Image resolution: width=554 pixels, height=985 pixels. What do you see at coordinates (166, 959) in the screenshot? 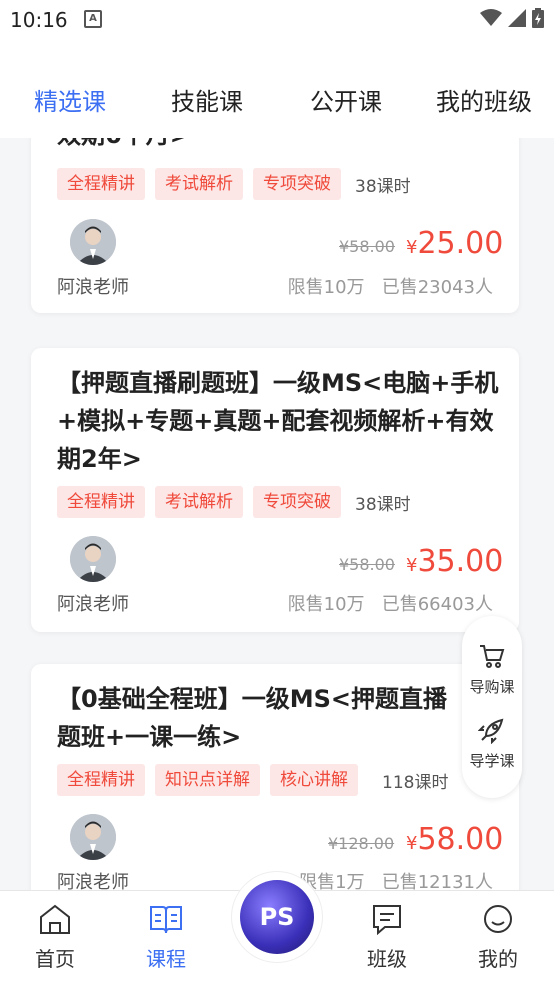
I see `nav-course-label: 课程` at bounding box center [166, 959].